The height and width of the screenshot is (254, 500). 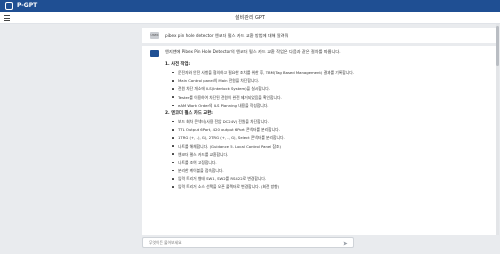 I want to click on page-title: 설비관리 GPT, so click(x=250, y=18).